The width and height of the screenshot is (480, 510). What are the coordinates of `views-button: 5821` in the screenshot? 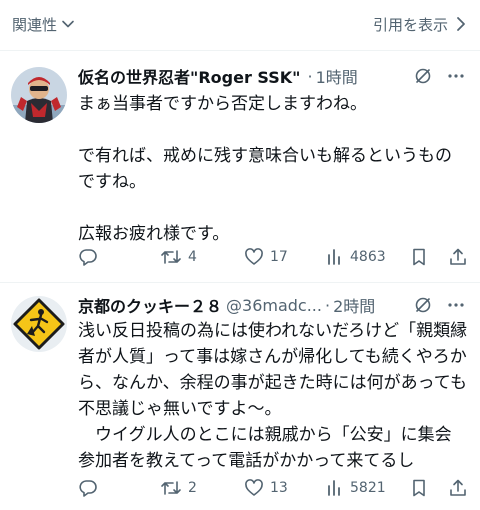 It's located at (356, 488).